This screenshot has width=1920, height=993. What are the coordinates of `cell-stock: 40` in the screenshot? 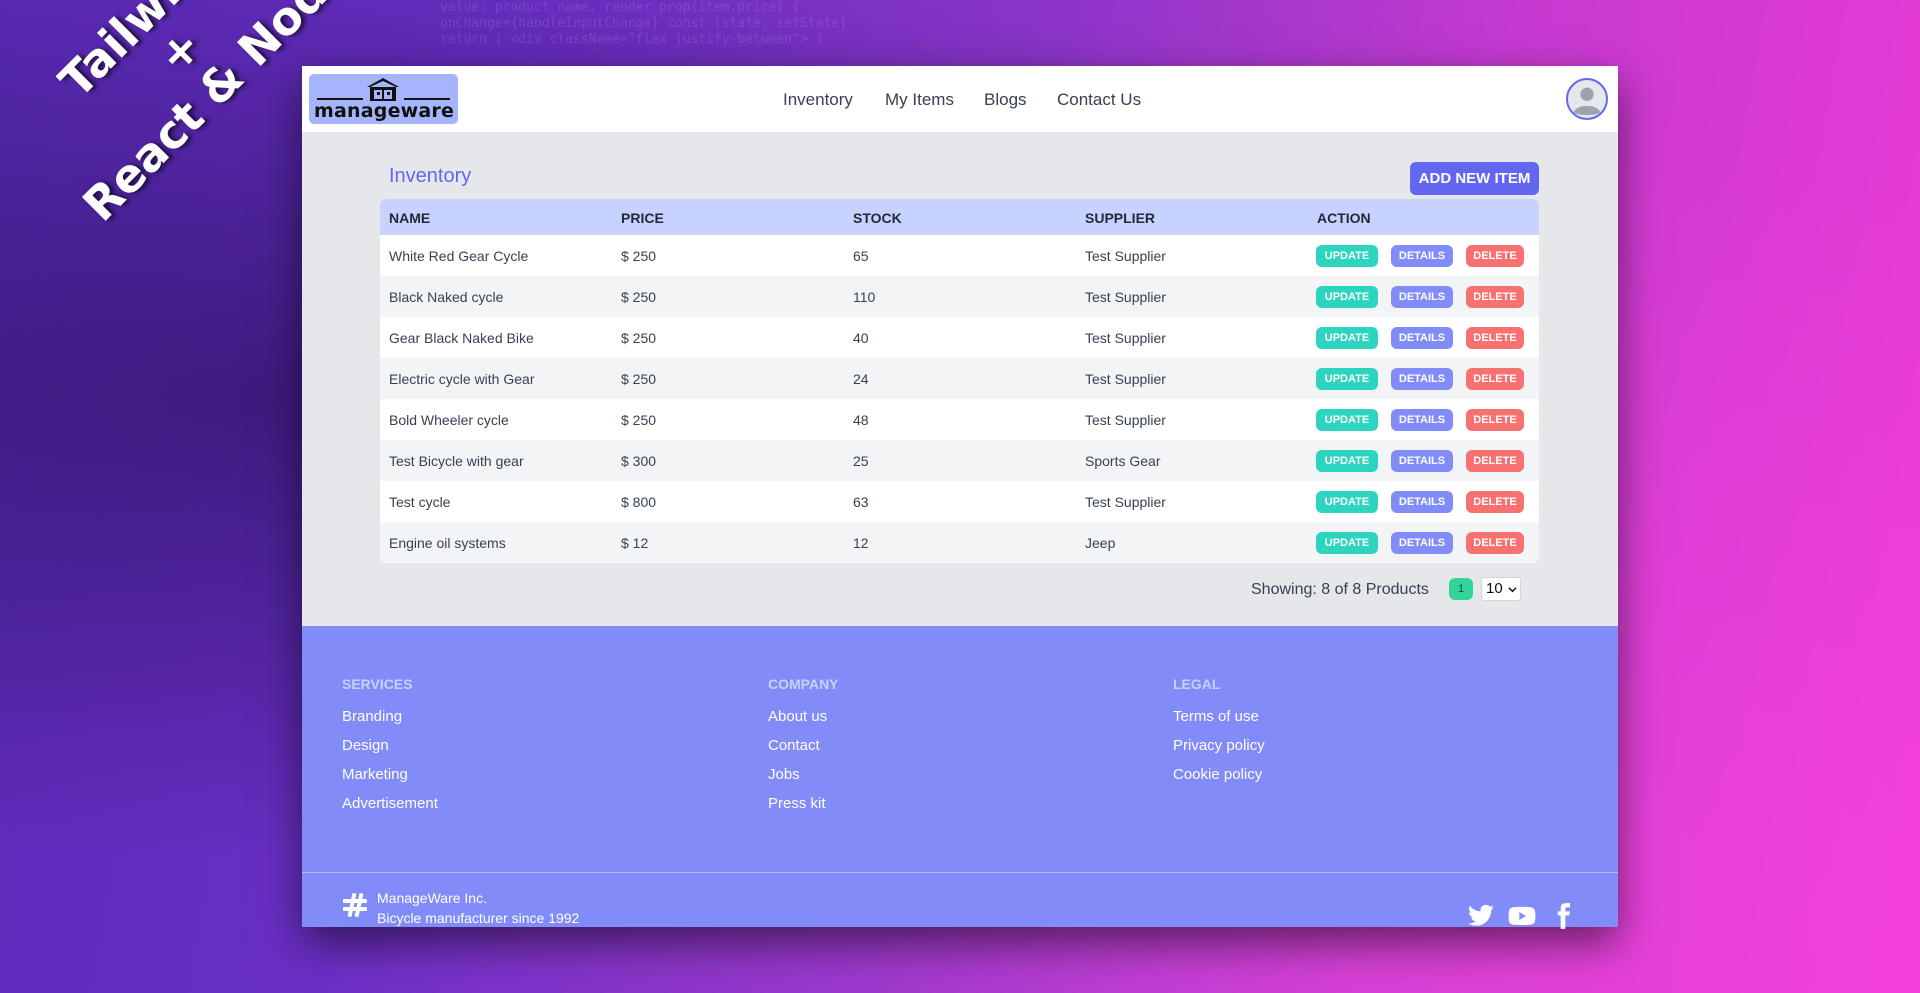 It's located at (861, 338).